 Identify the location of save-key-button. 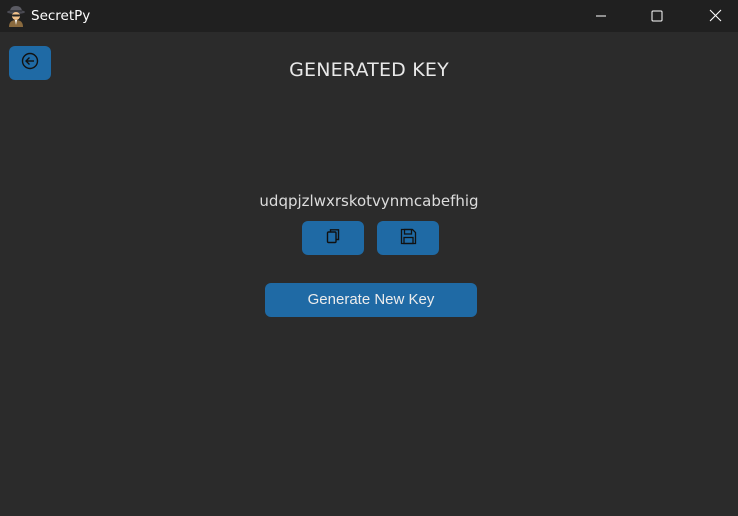
(408, 238).